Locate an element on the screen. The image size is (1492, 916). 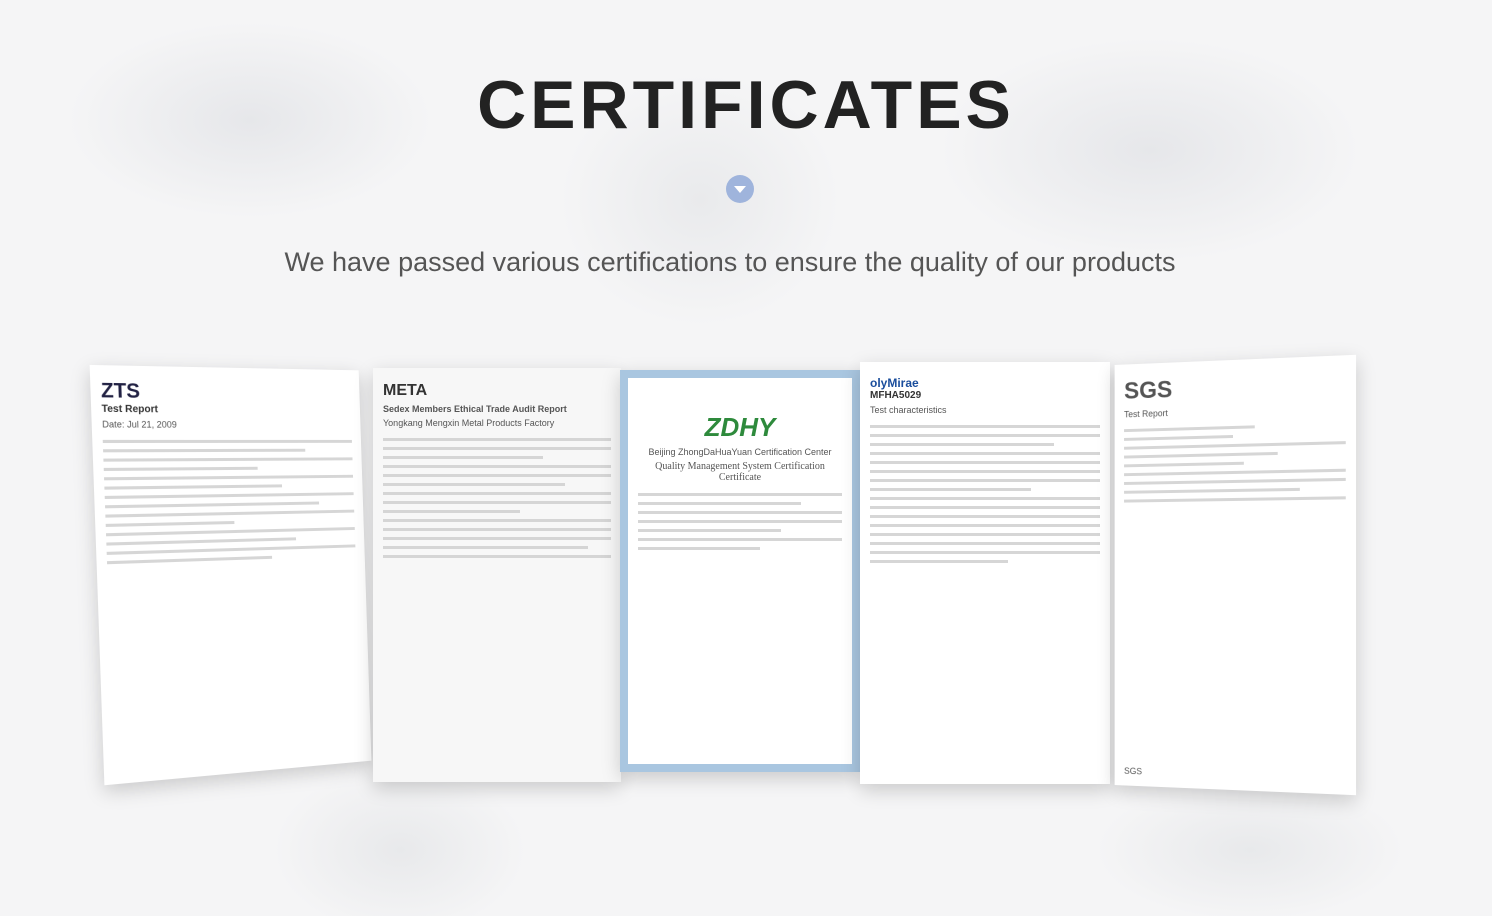
cert-logo: META is located at coordinates (405, 390).